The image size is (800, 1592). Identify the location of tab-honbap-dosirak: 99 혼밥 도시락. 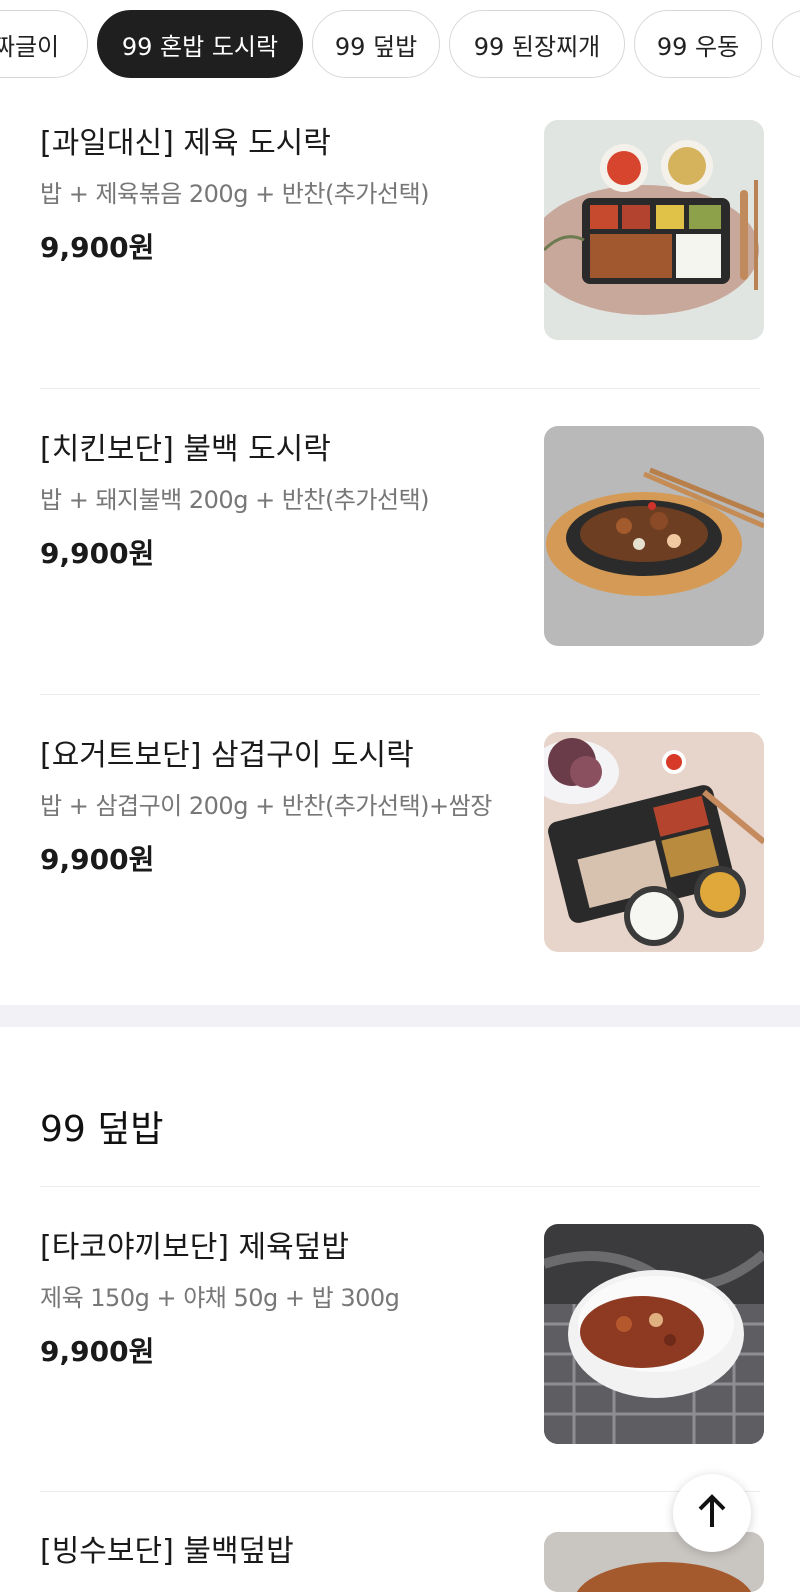
(200, 44).